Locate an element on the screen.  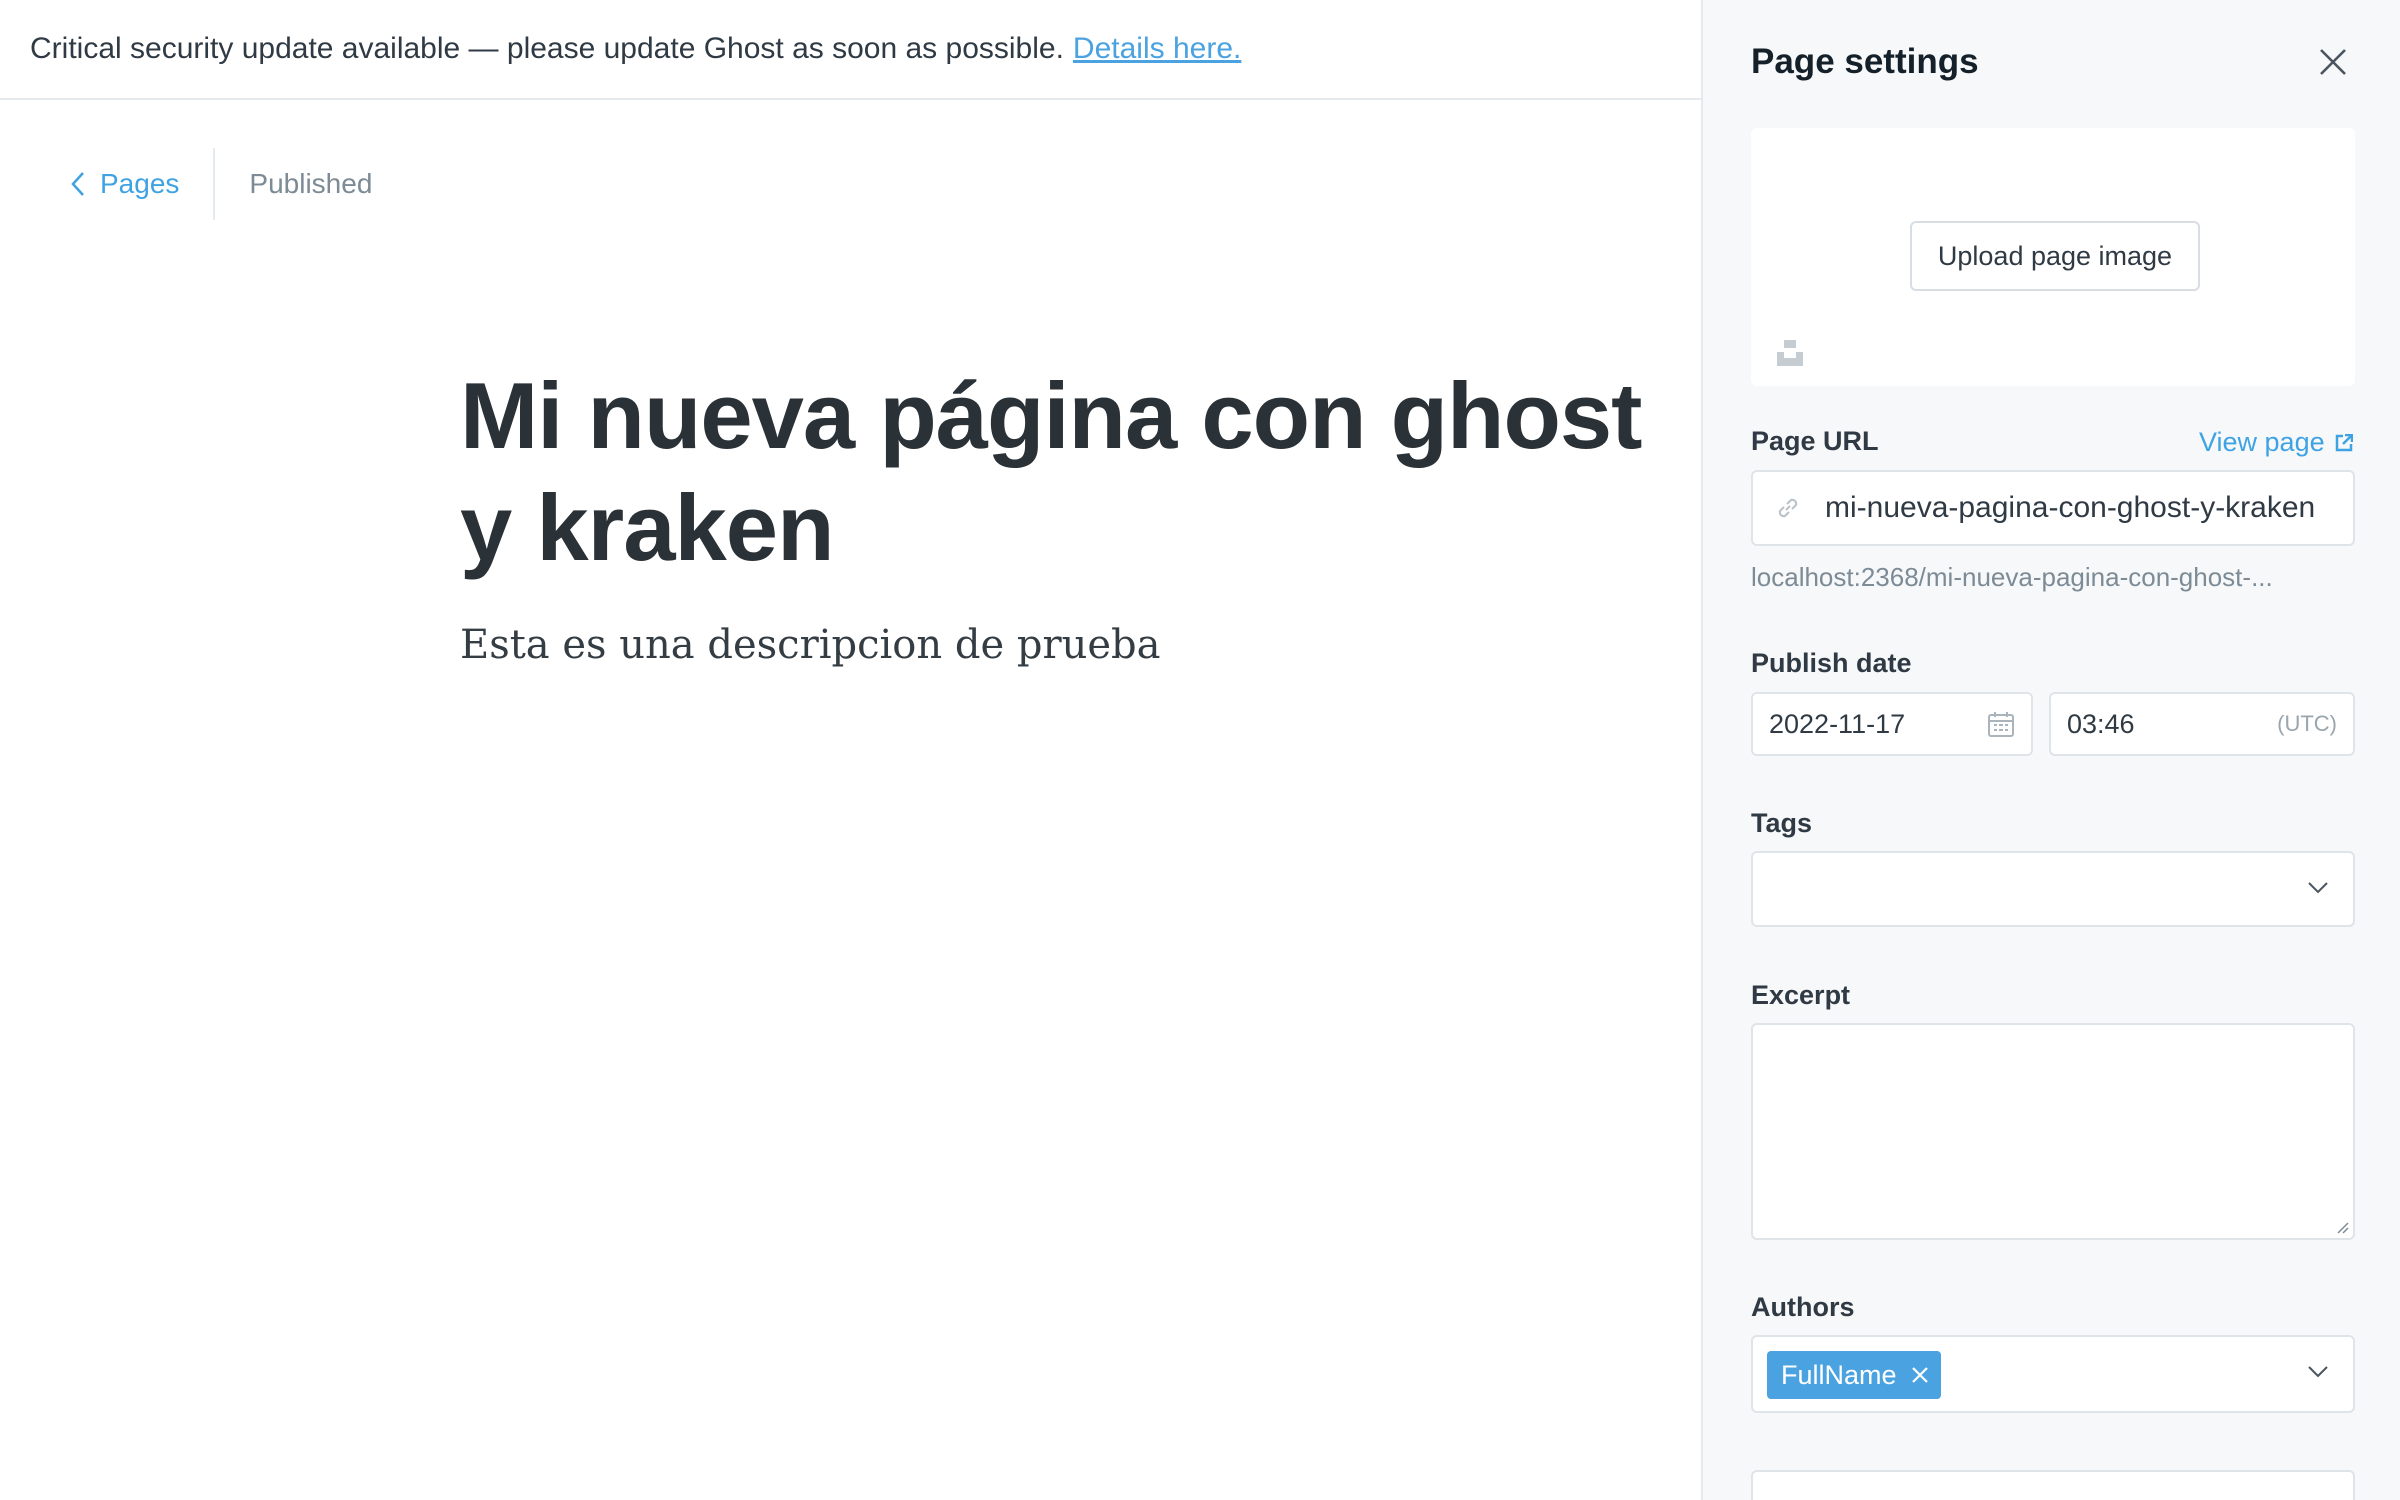
view-page-label: View page is located at coordinates (2262, 442).